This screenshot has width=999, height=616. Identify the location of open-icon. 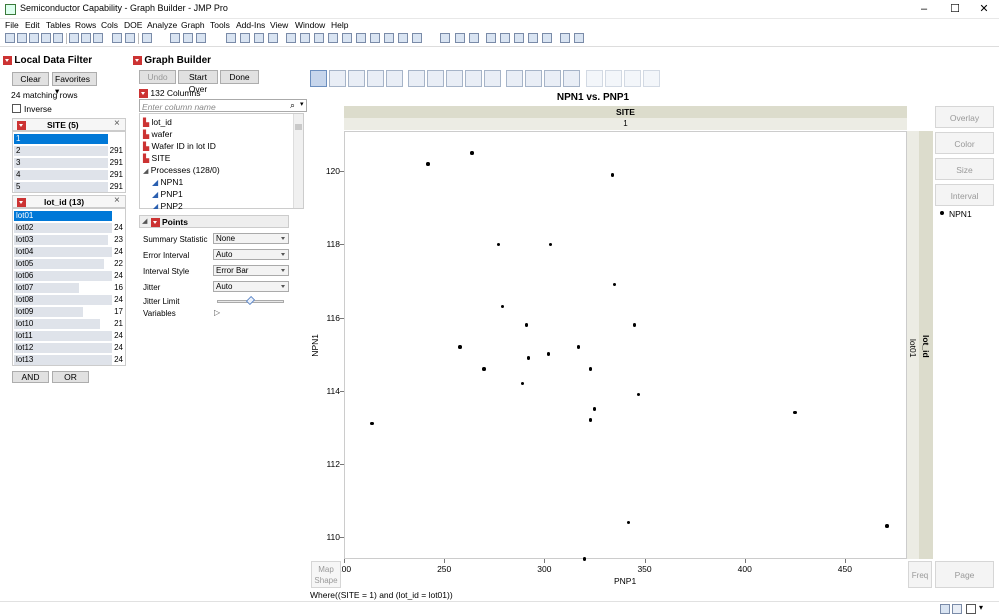
(34, 38).